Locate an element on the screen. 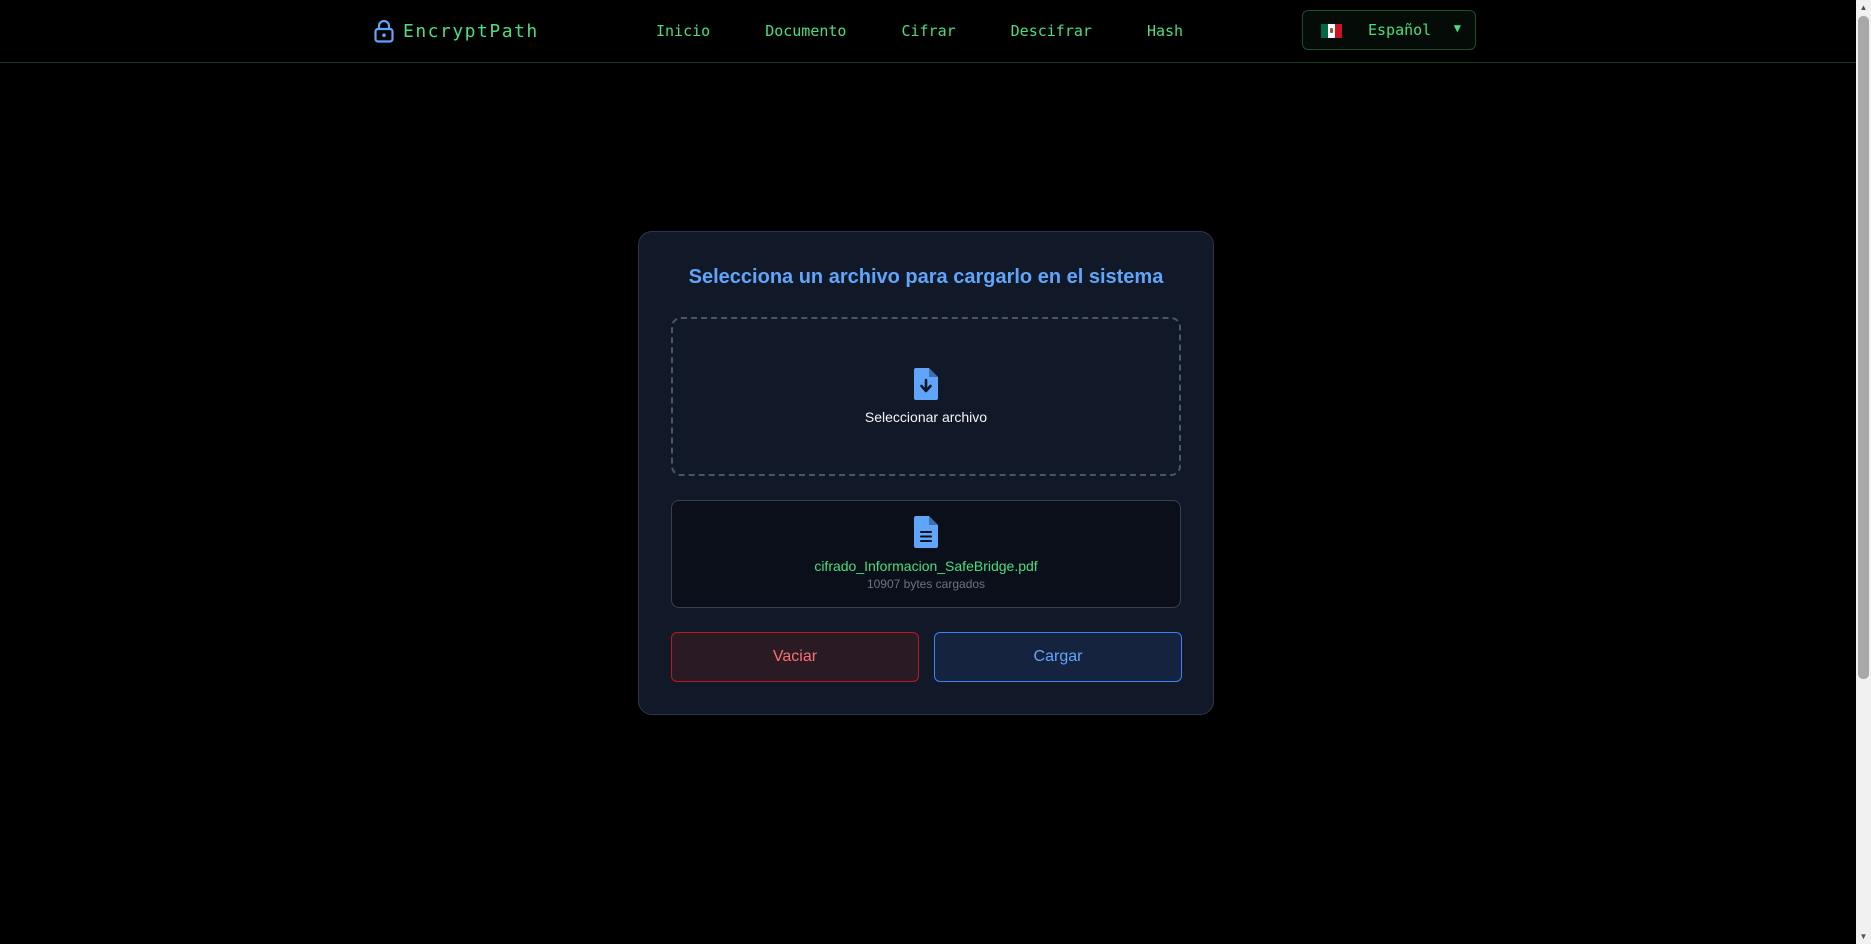 Image resolution: width=1871 pixels, height=944 pixels. file-document-icon is located at coordinates (926, 534).